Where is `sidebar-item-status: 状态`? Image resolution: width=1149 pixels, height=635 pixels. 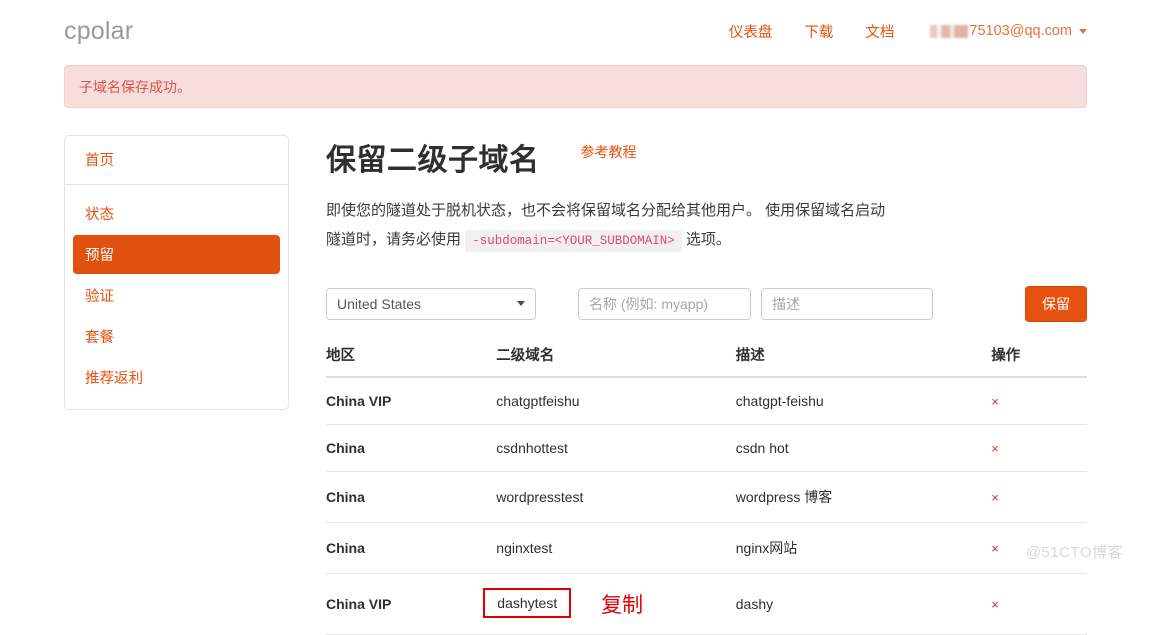 sidebar-item-status: 状态 is located at coordinates (176, 213).